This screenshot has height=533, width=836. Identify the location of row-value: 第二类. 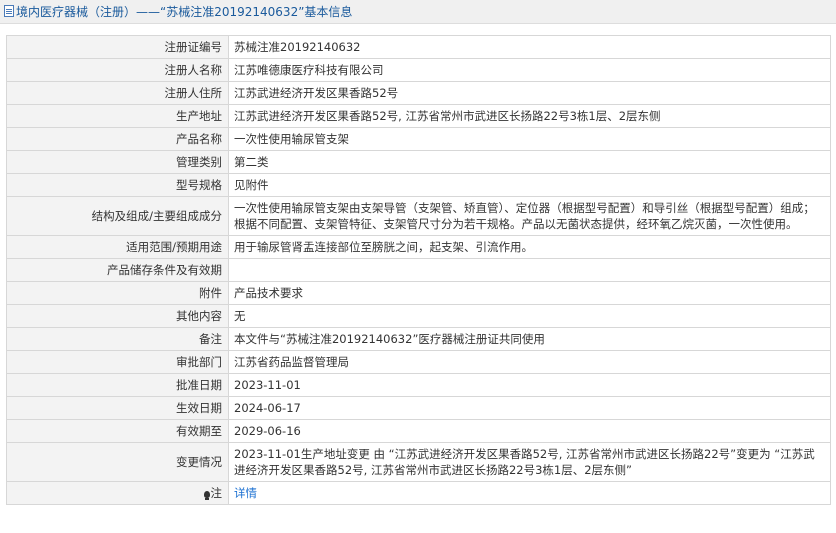
(529, 162).